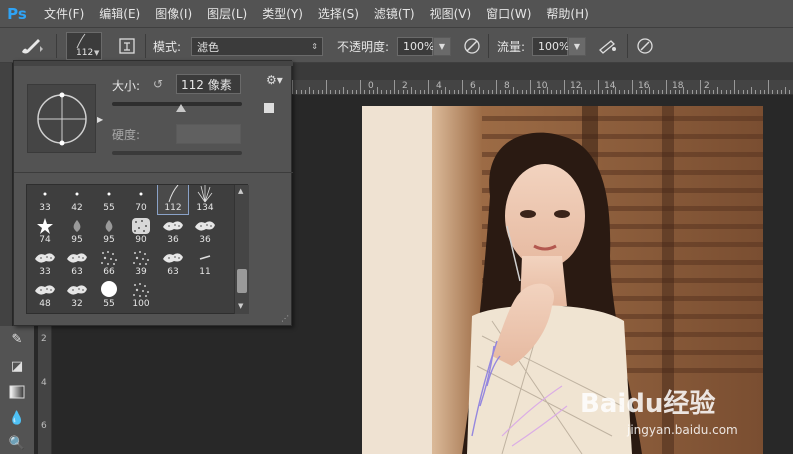  What do you see at coordinates (177, 153) in the screenshot?
I see `hardness-slider` at bounding box center [177, 153].